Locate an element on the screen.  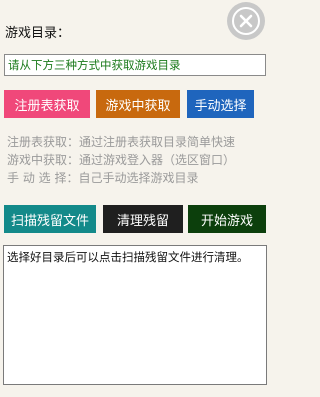
close-icon is located at coordinates (246, 21).